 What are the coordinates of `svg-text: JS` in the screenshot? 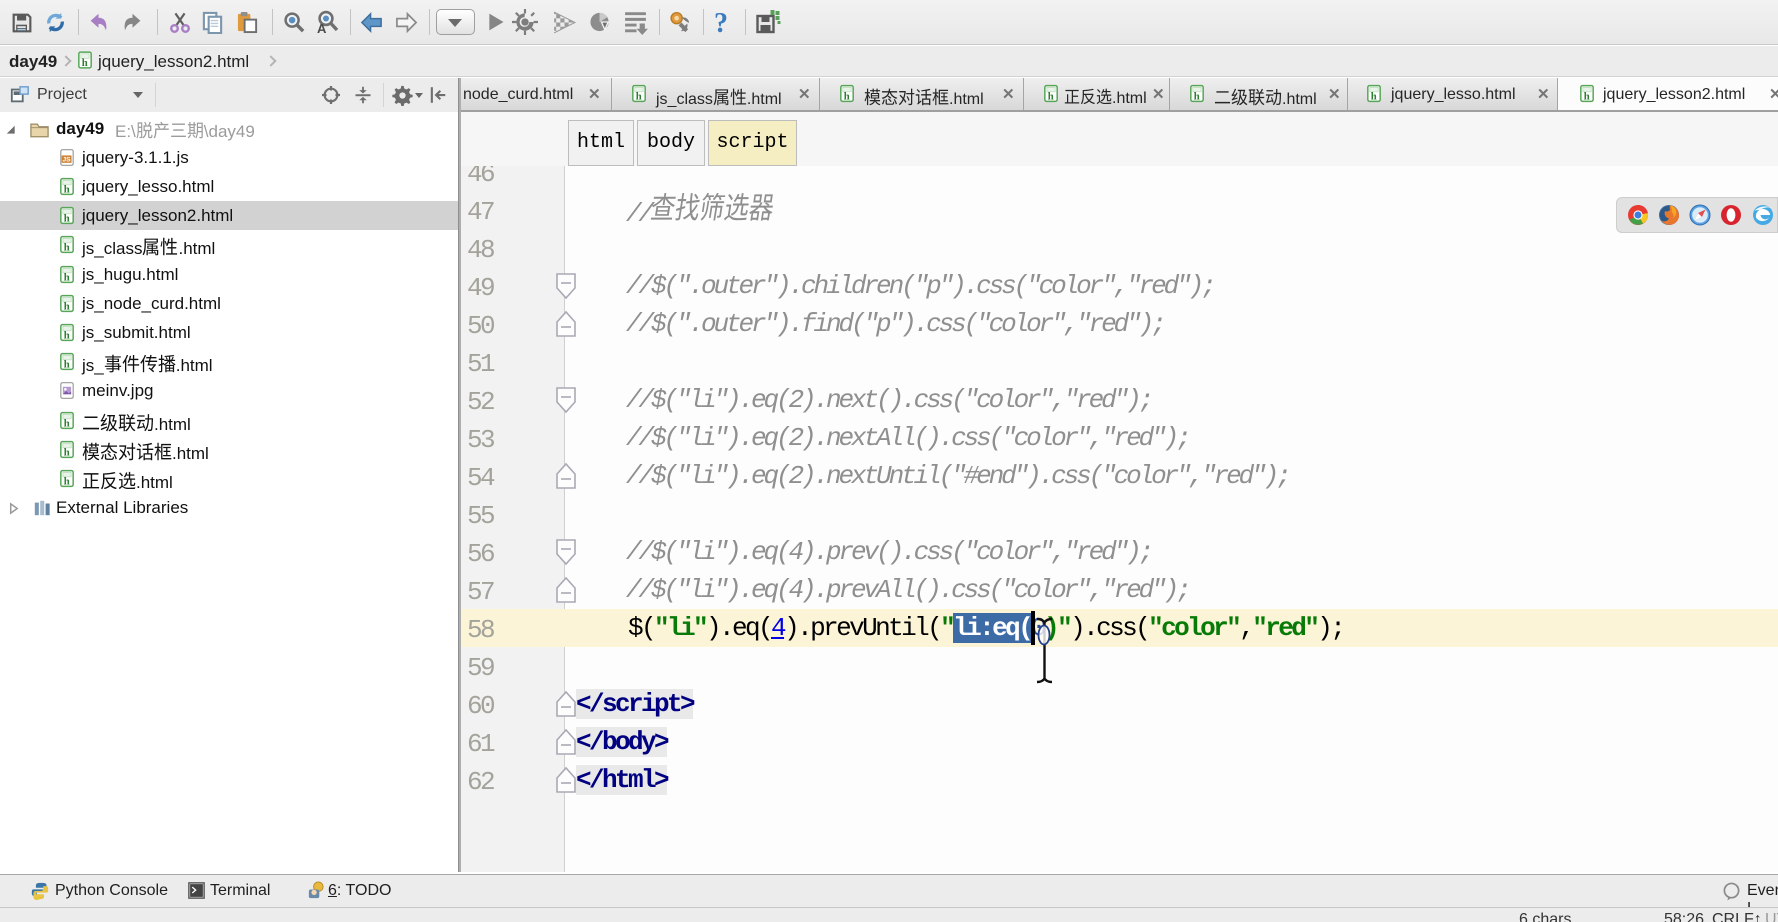 It's located at (66, 159).